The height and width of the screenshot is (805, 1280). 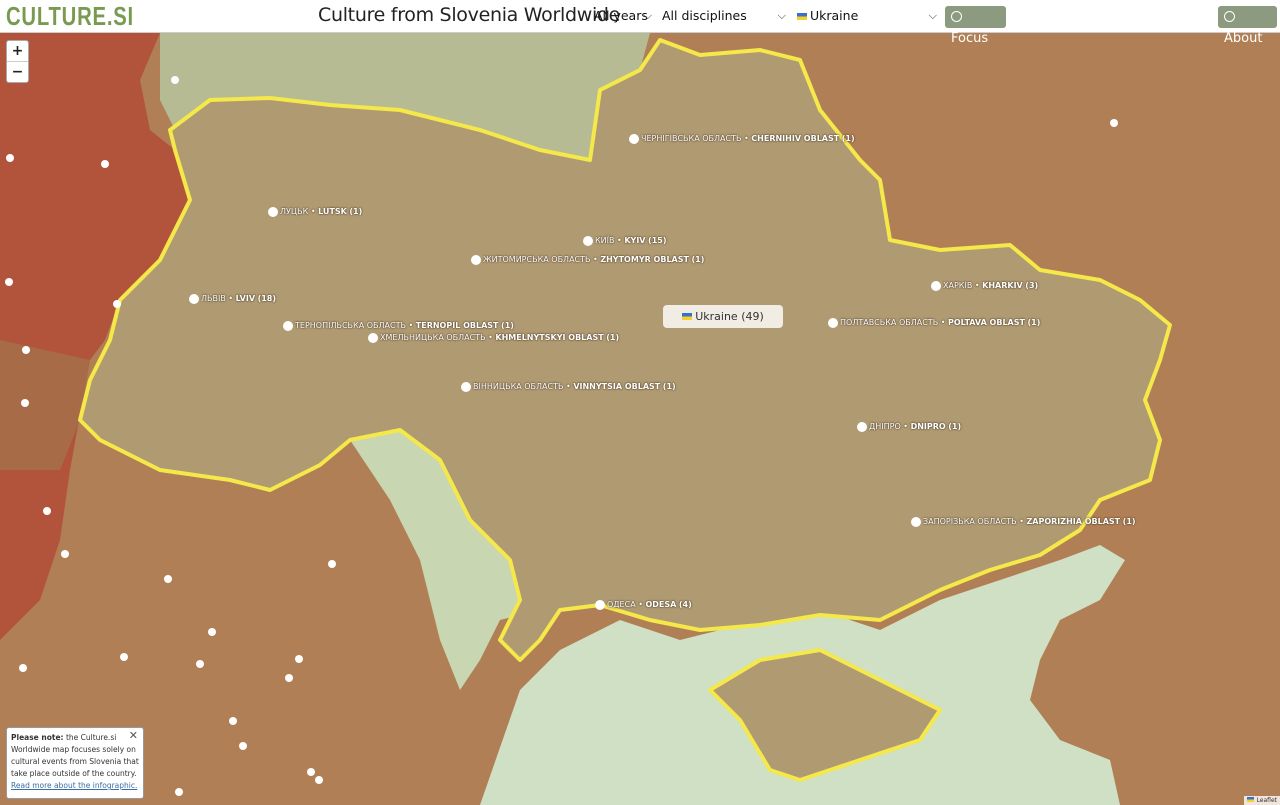 I want to click on marker-label: ХАРКІВ • KHARKIV (3), so click(x=990, y=285).